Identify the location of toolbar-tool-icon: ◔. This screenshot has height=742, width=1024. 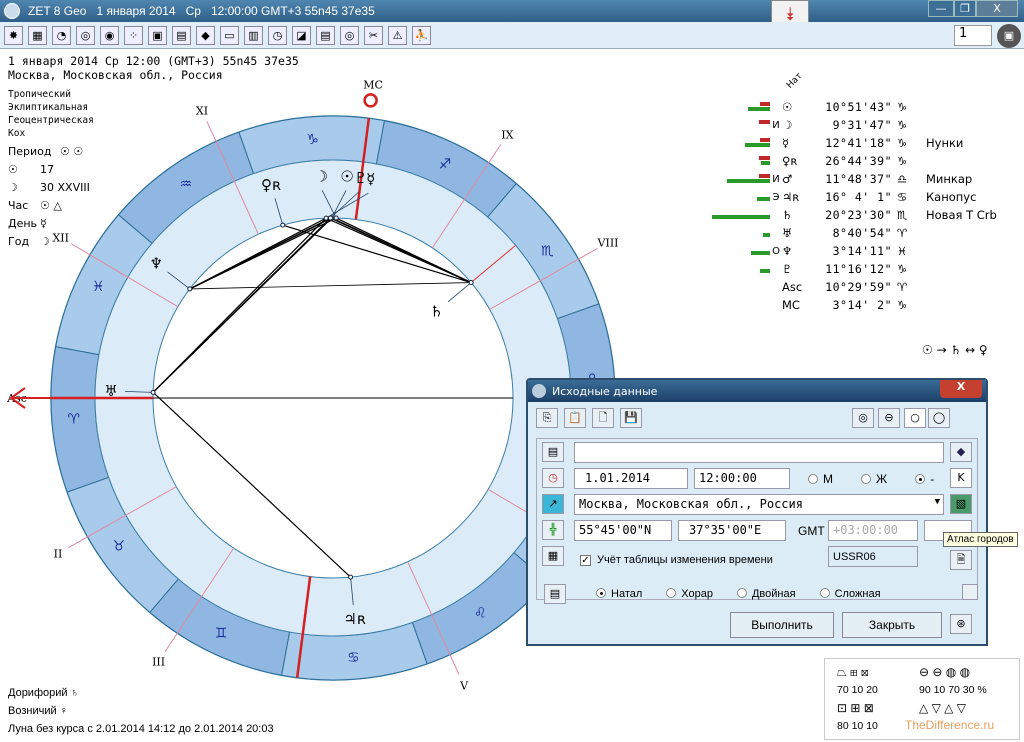
(61, 35).